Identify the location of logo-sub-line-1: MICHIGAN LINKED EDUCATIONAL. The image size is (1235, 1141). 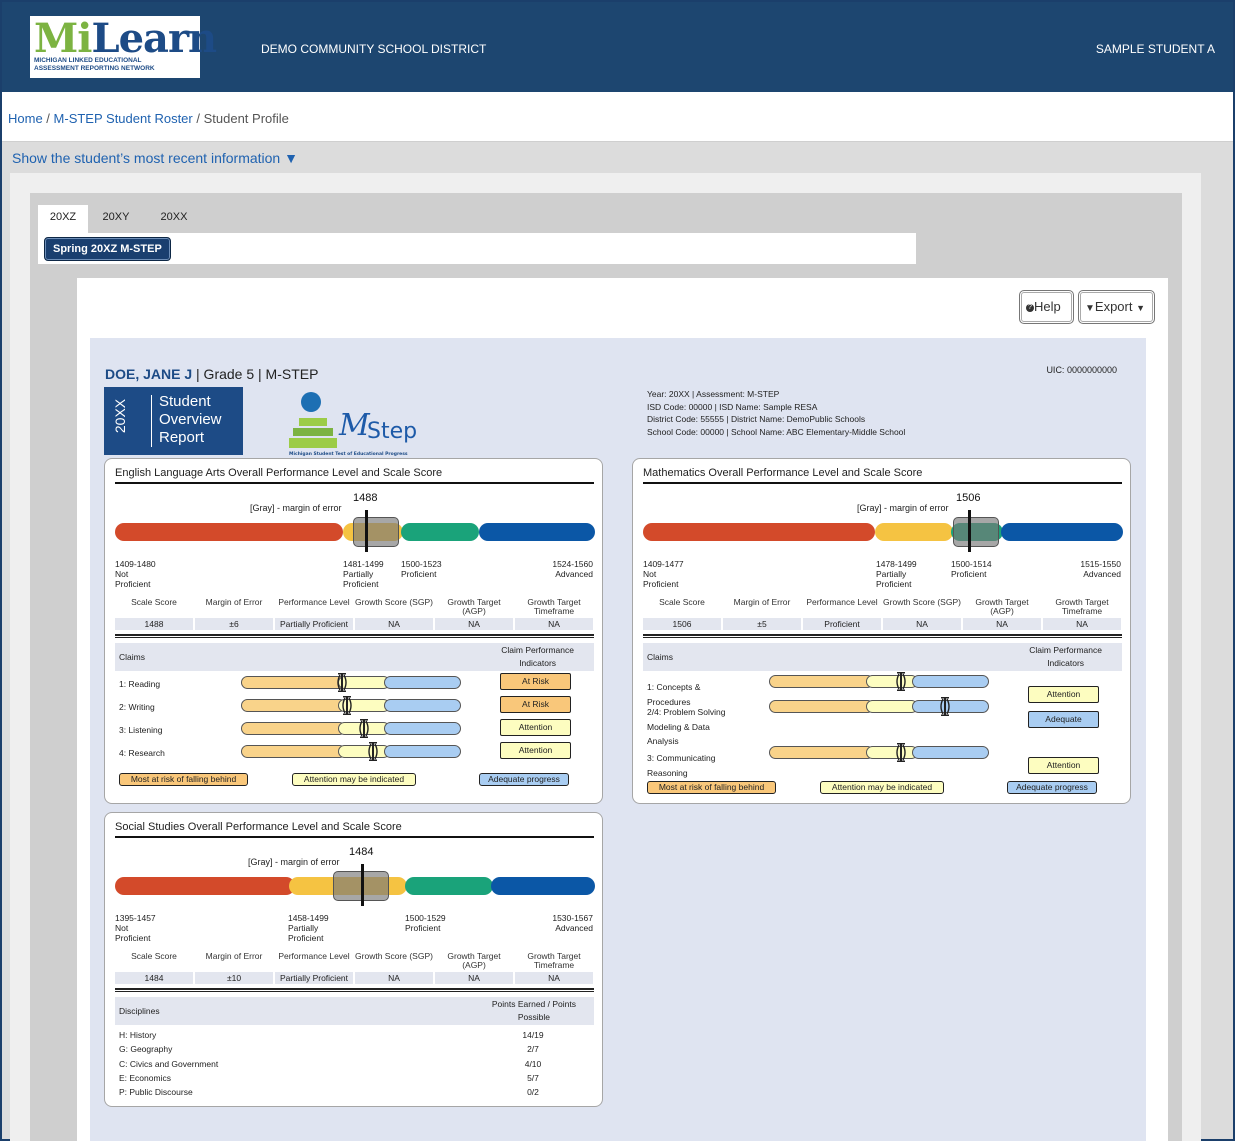
(88, 60).